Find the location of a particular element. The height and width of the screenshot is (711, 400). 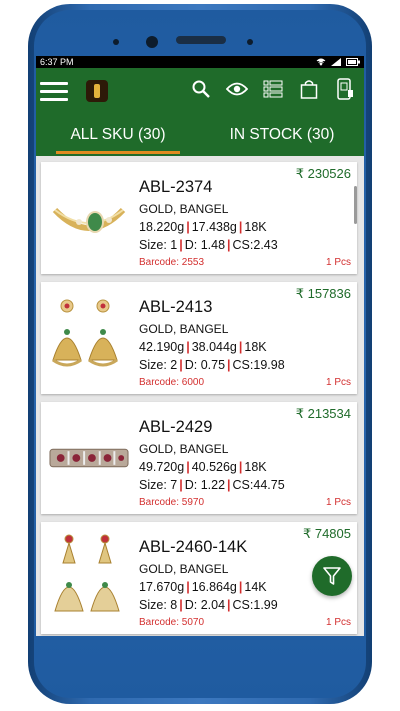

tab-in-stock: IN STOCK (30) is located at coordinates (282, 135).